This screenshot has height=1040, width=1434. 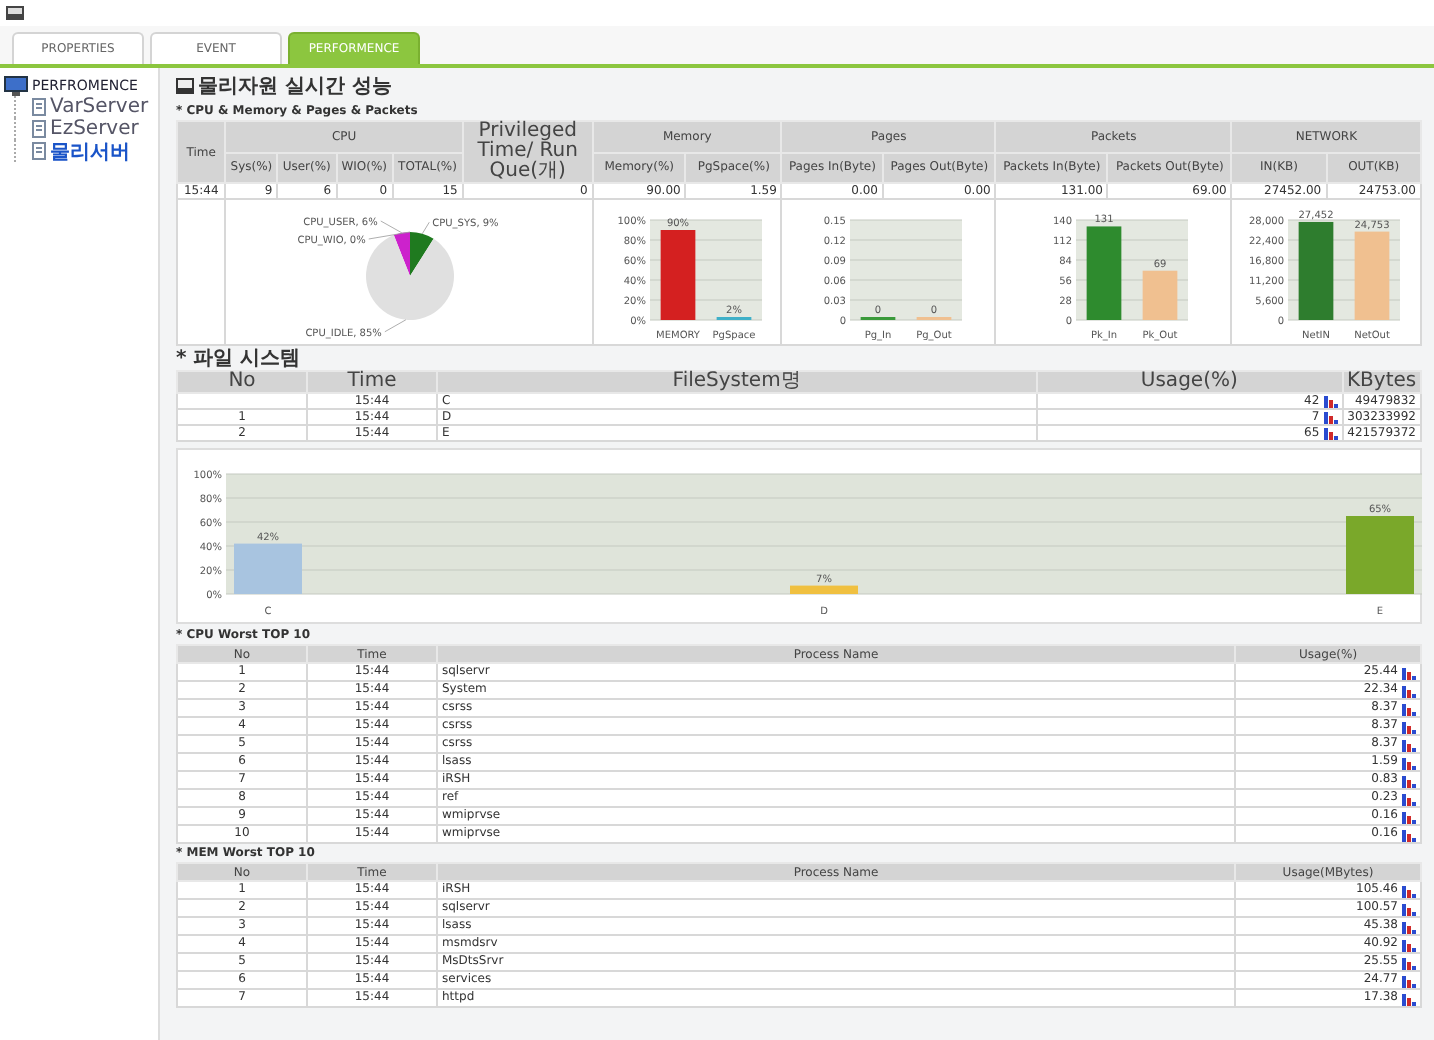 I want to click on table-cell, so click(x=242, y=401).